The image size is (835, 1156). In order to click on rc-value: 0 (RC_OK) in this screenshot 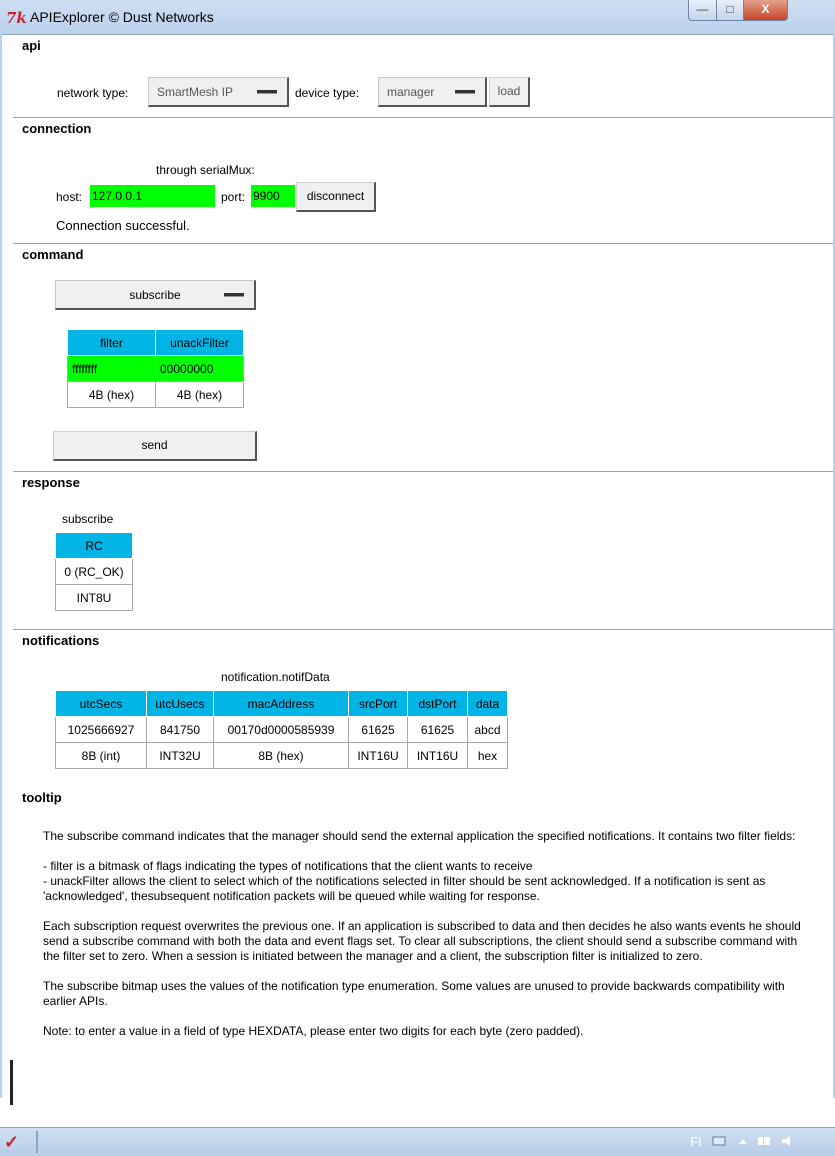, I will do `click(94, 571)`.